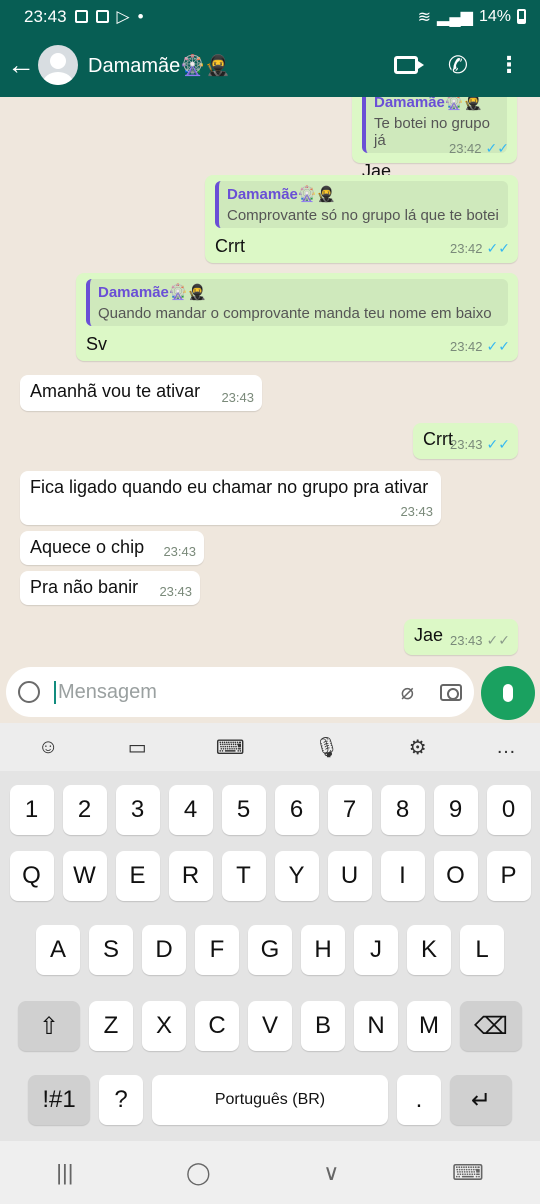 Image resolution: width=540 pixels, height=1204 pixels. I want to click on letter-key: M, so click(429, 1026).